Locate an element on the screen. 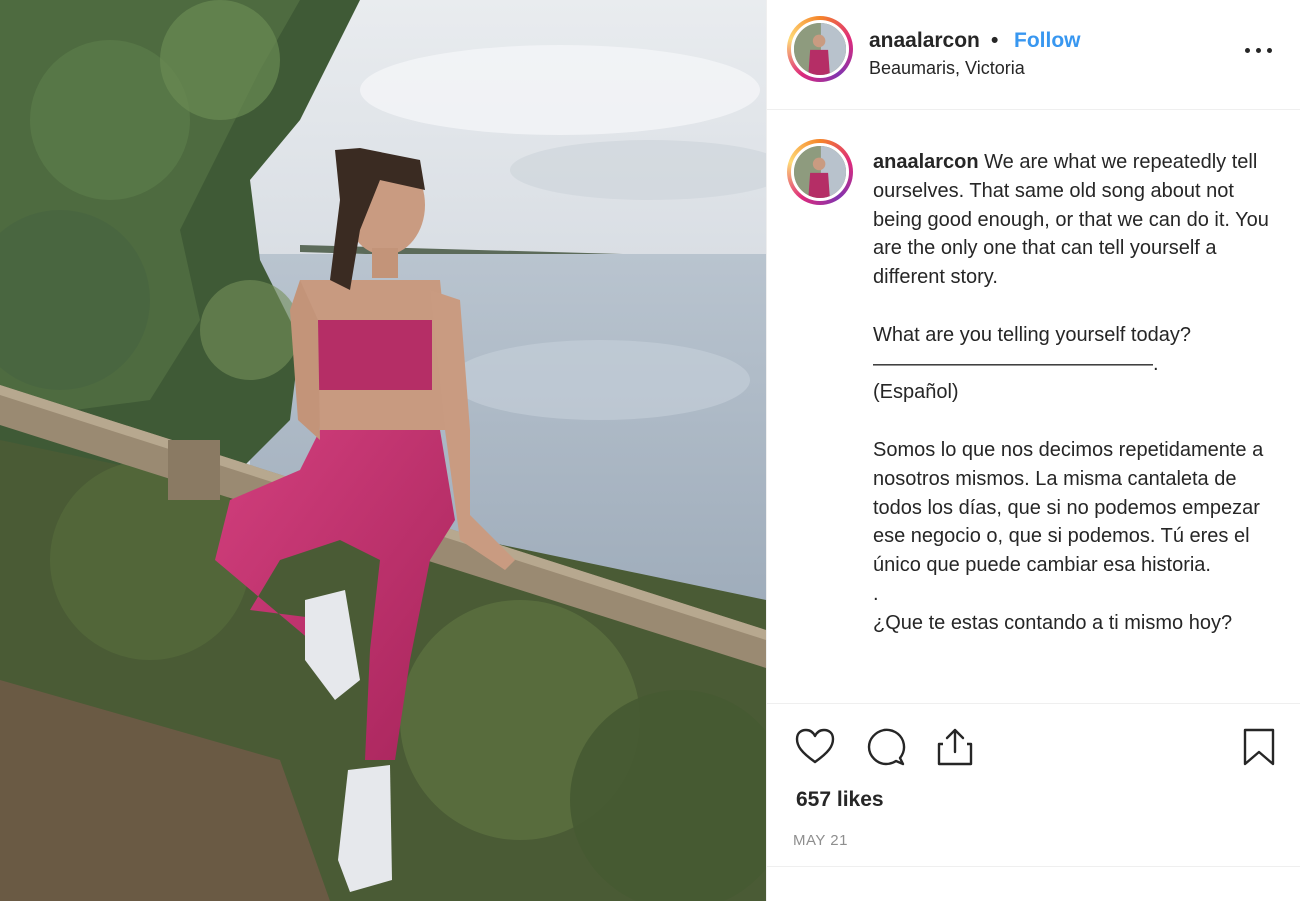 This screenshot has height=901, width=1300. more-options-icon is located at coordinates (1259, 50).